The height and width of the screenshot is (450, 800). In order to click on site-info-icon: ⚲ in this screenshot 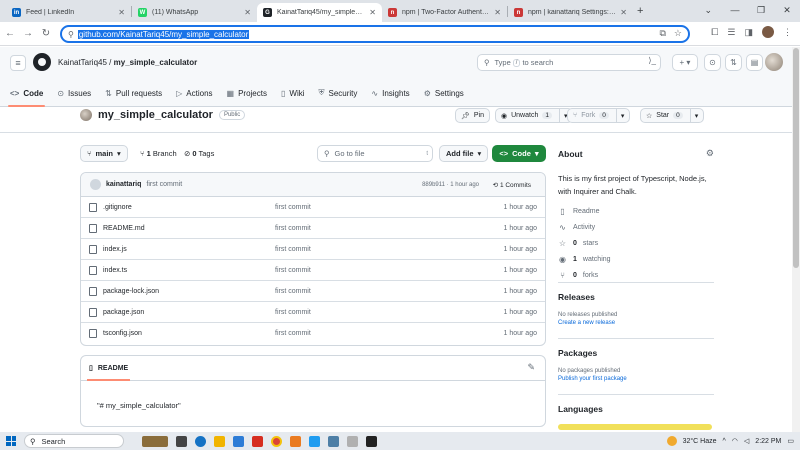, I will do `click(71, 34)`.